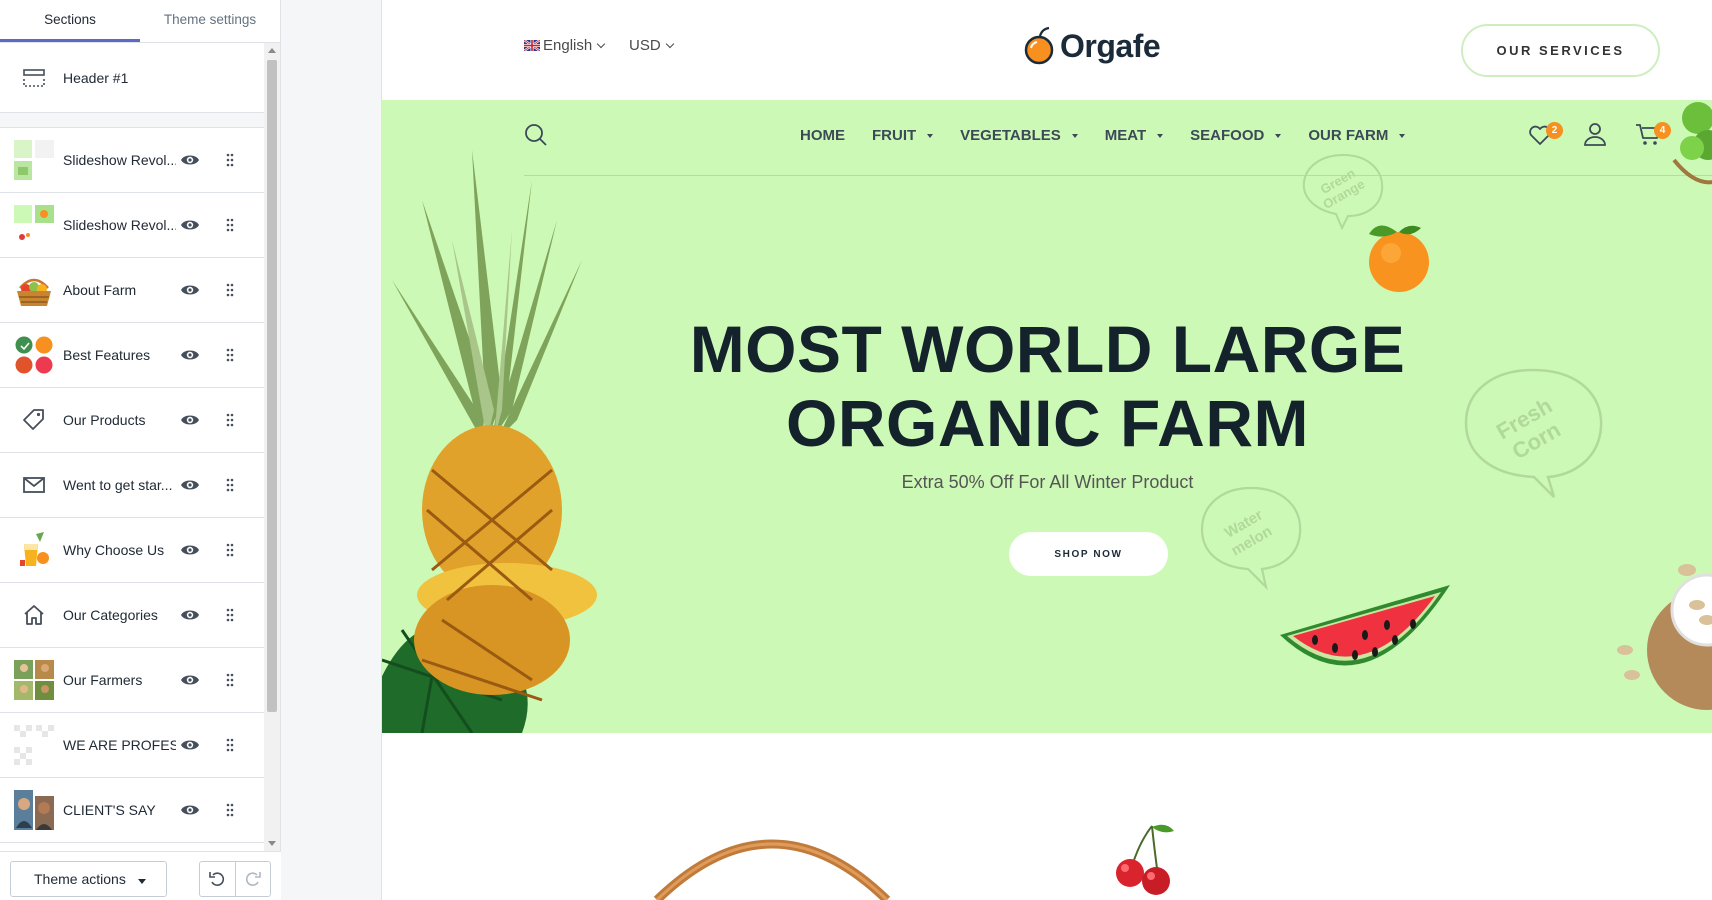 This screenshot has height=900, width=1712. I want to click on envelope-icon, so click(34, 485).